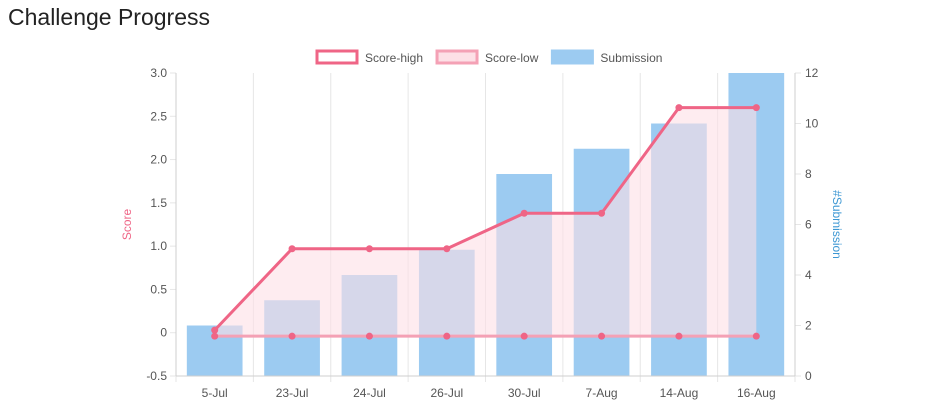 The image size is (937, 407). Describe the element at coordinates (808, 376) in the screenshot. I see `y2-tick-label: 0` at that location.